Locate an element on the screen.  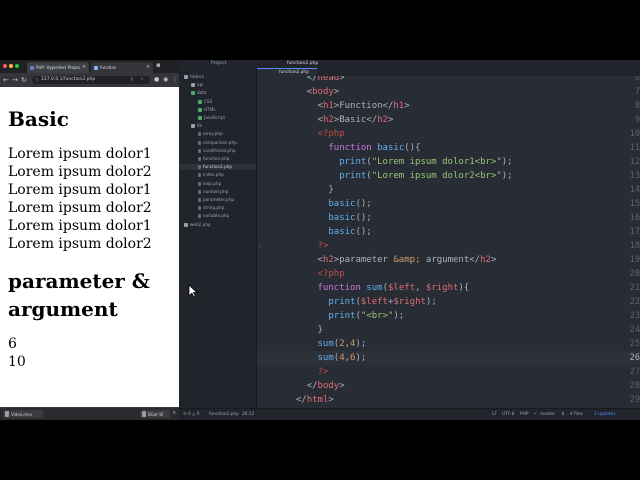
status-branch: master is located at coordinates (547, 415).